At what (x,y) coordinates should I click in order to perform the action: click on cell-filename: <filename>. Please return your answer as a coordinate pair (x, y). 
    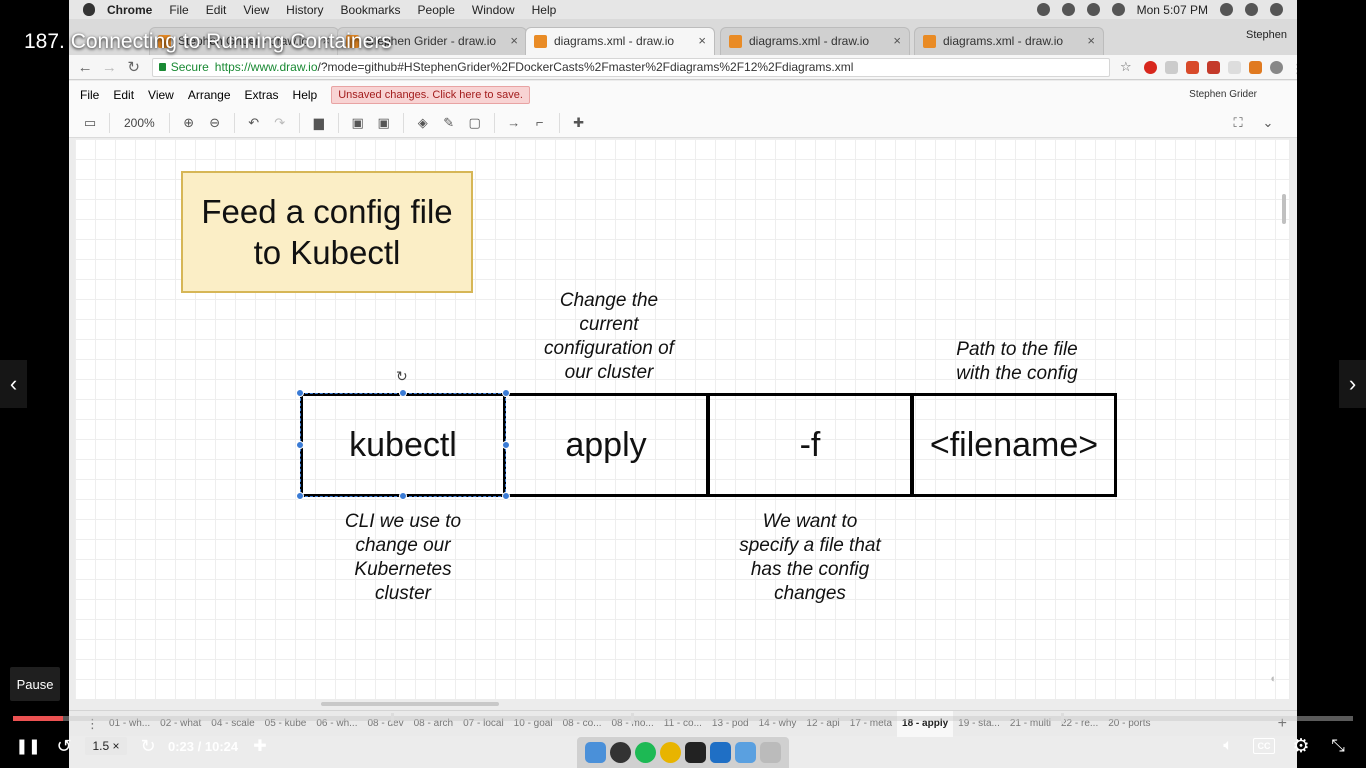
    Looking at the image, I should click on (1014, 445).